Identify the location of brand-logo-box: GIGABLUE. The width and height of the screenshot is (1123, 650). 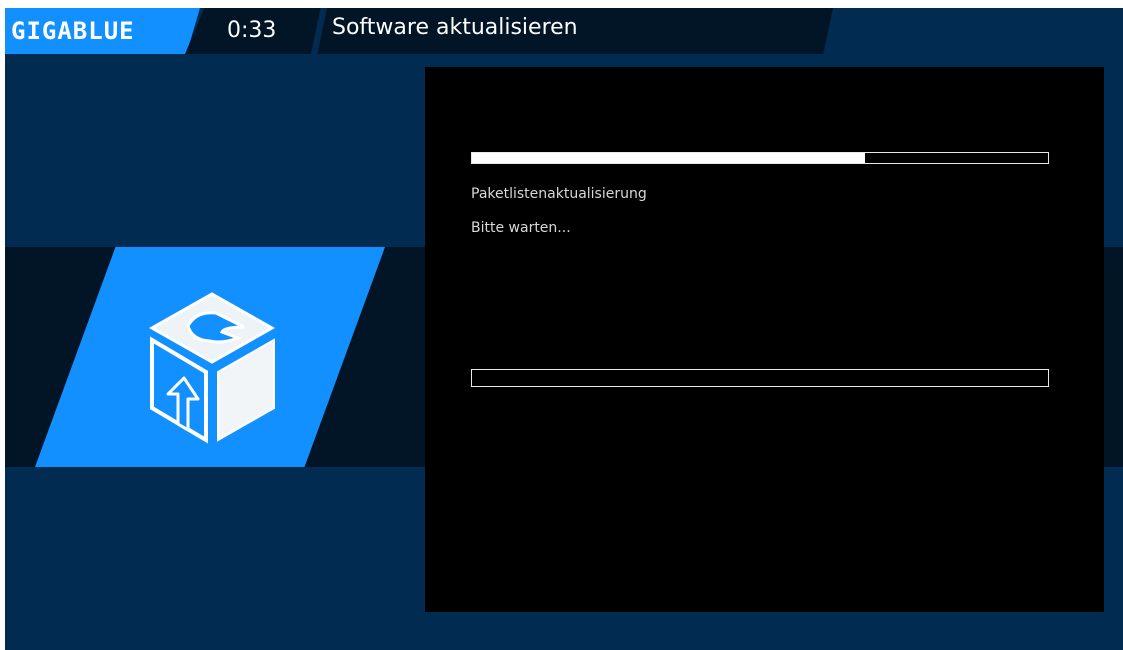
(102, 31).